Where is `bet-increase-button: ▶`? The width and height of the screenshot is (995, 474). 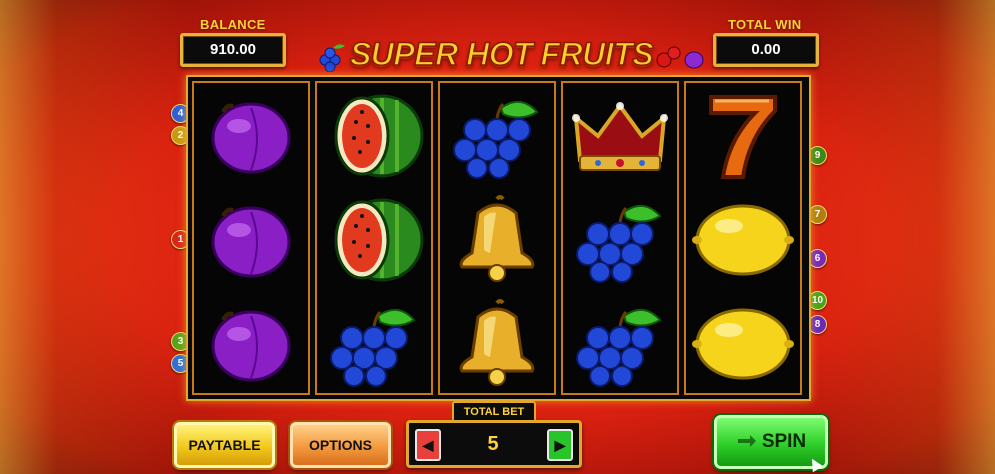 bet-increase-button: ▶ is located at coordinates (560, 445).